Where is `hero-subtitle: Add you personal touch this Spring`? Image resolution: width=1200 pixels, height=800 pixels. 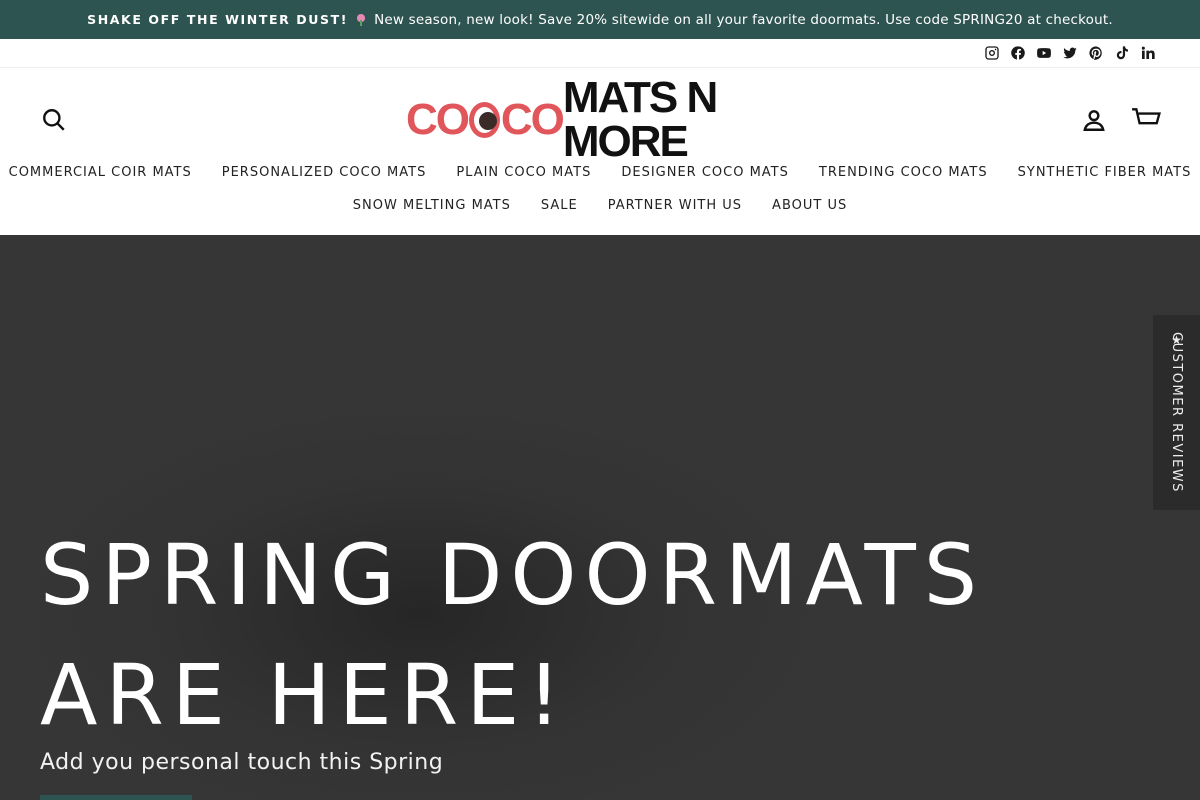 hero-subtitle: Add you personal touch this Spring is located at coordinates (242, 762).